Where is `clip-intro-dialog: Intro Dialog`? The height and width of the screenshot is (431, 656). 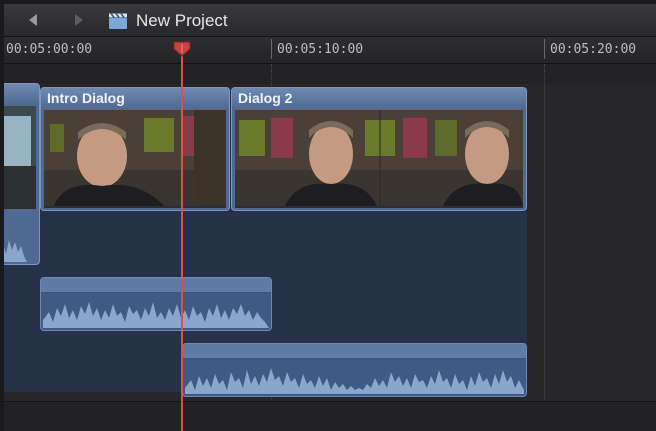 clip-intro-dialog: Intro Dialog is located at coordinates (135, 149).